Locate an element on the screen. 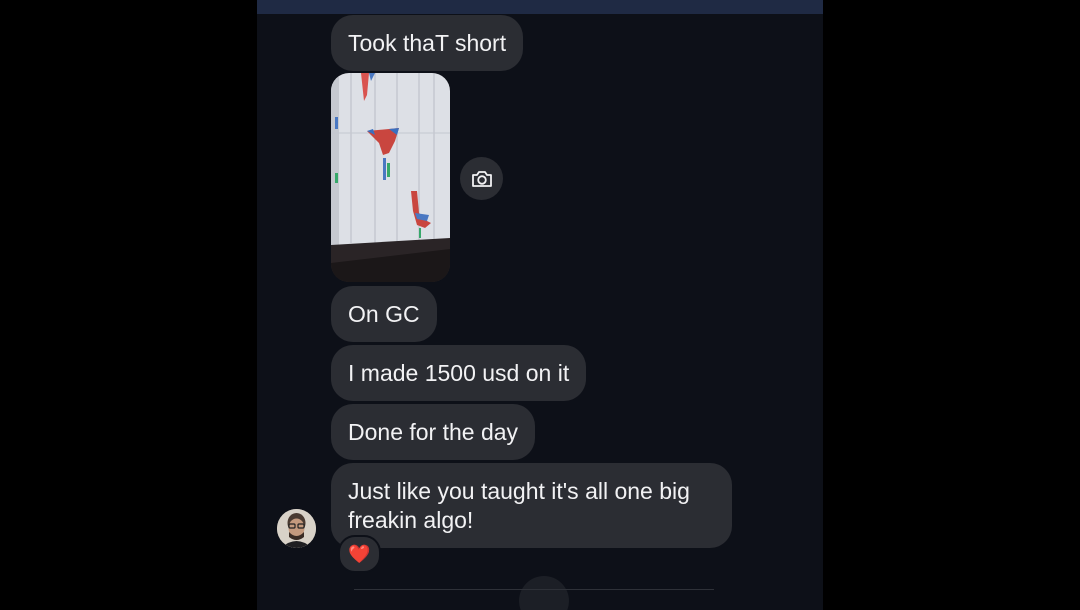 This screenshot has height=610, width=1080. scroll-handle is located at coordinates (544, 593).